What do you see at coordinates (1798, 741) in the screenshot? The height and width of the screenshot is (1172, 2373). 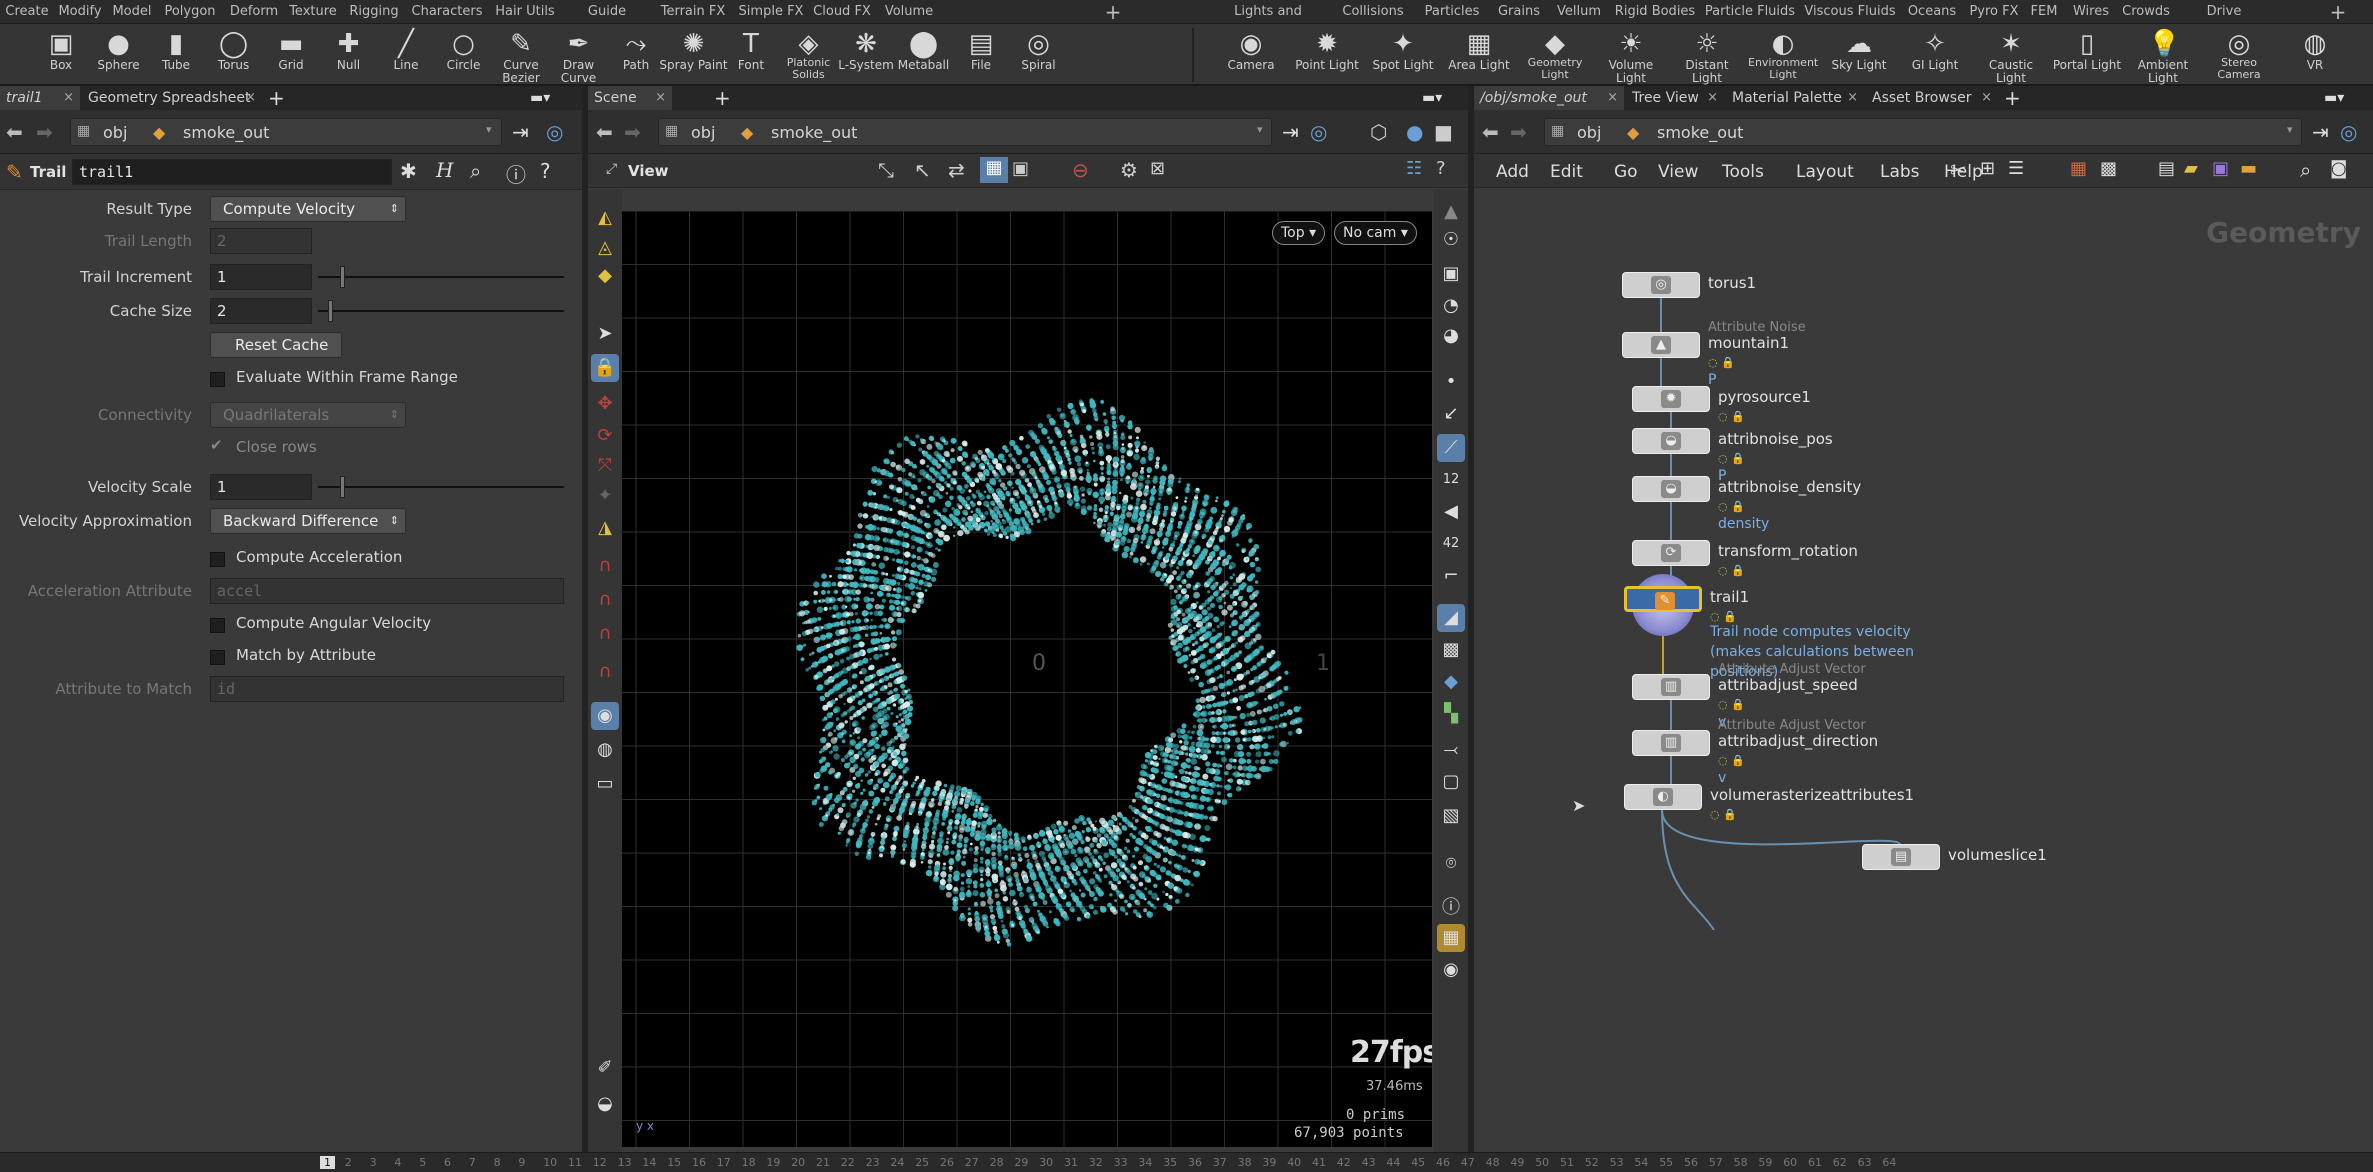 I see `node-name-label: attribadjust_direction` at bounding box center [1798, 741].